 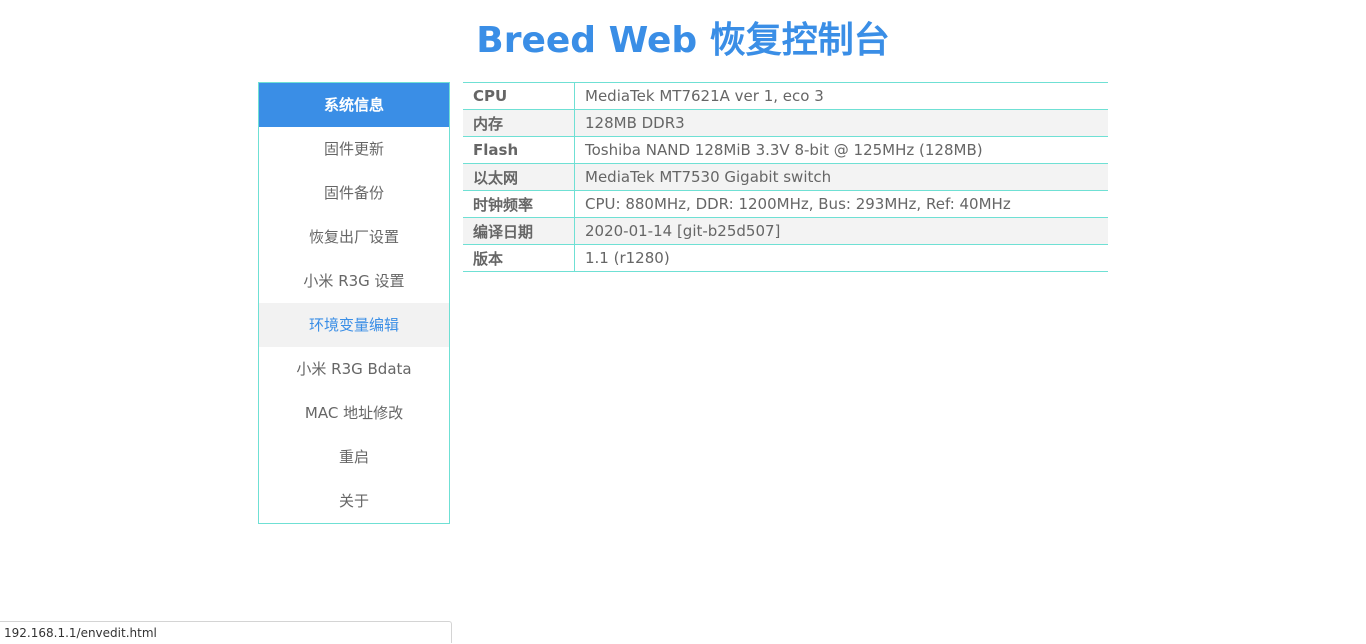 What do you see at coordinates (354, 149) in the screenshot?
I see `sidebar-item-firmware-update: 固件更新` at bounding box center [354, 149].